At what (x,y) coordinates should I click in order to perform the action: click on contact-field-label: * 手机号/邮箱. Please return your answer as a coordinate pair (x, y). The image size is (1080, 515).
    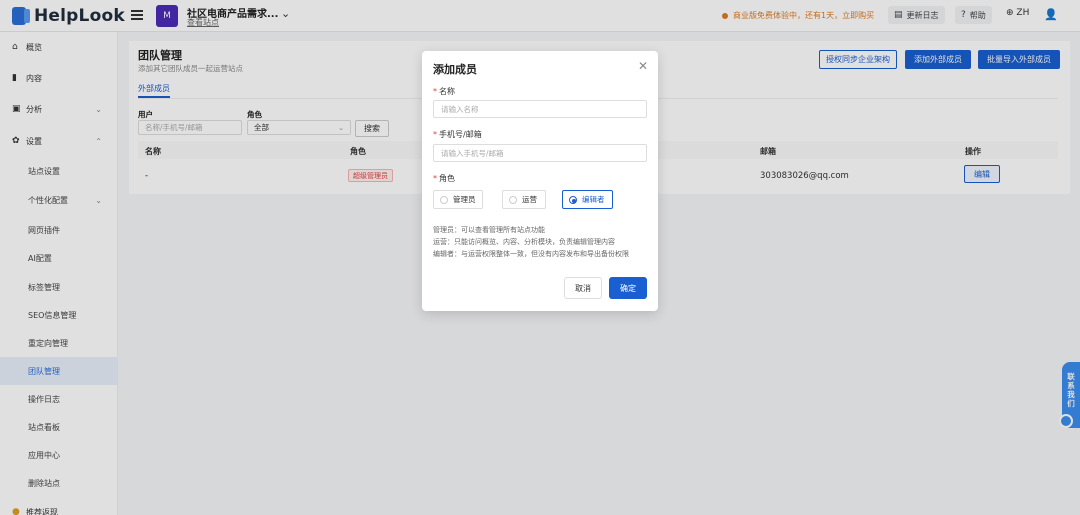
    Looking at the image, I should click on (457, 134).